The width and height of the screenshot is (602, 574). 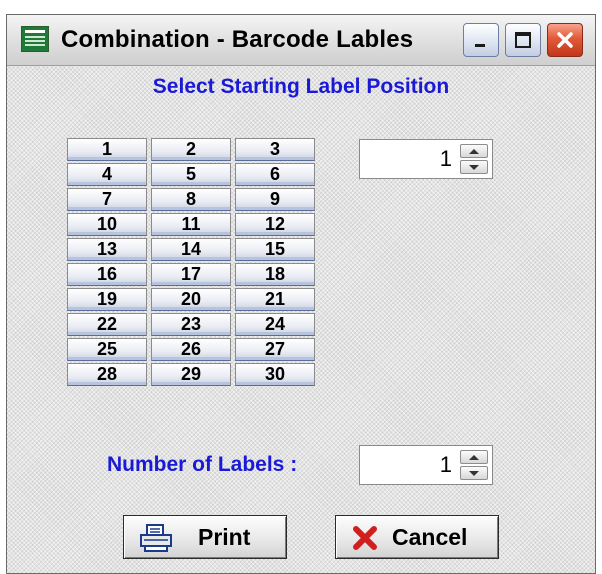 What do you see at coordinates (237, 39) in the screenshot?
I see `window-title: Combination - Barcode Lables` at bounding box center [237, 39].